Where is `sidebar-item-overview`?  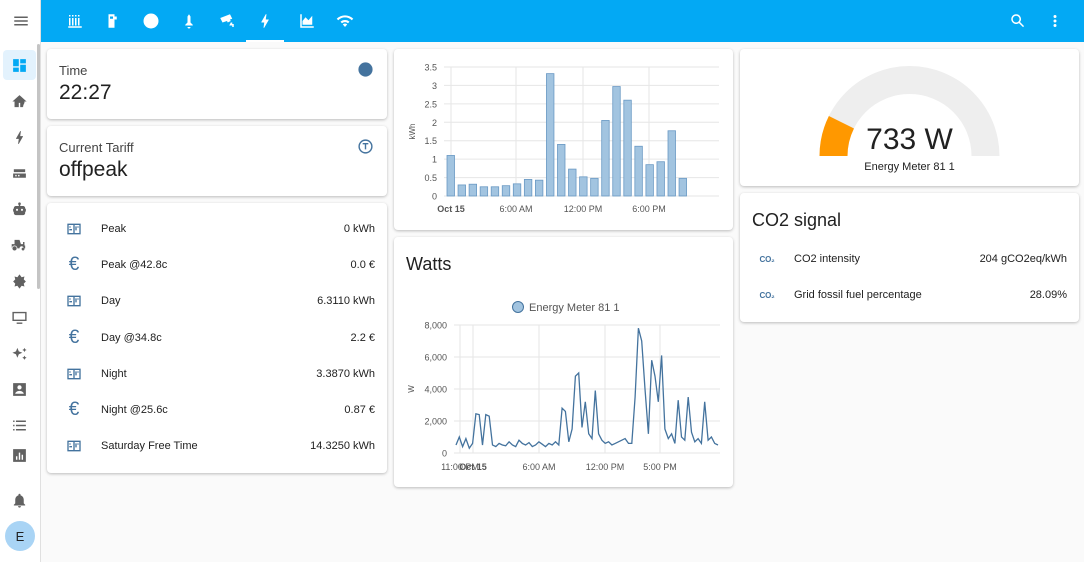 sidebar-item-overview is located at coordinates (19, 65).